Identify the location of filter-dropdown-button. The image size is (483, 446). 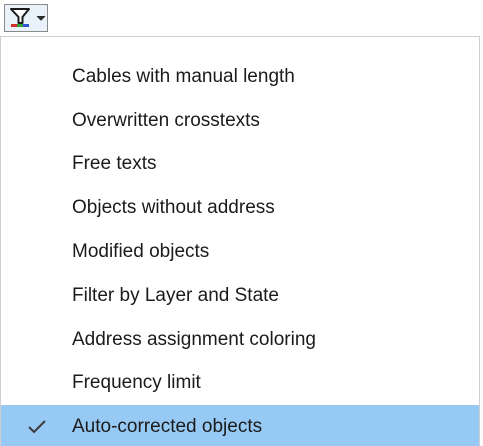
(26, 18).